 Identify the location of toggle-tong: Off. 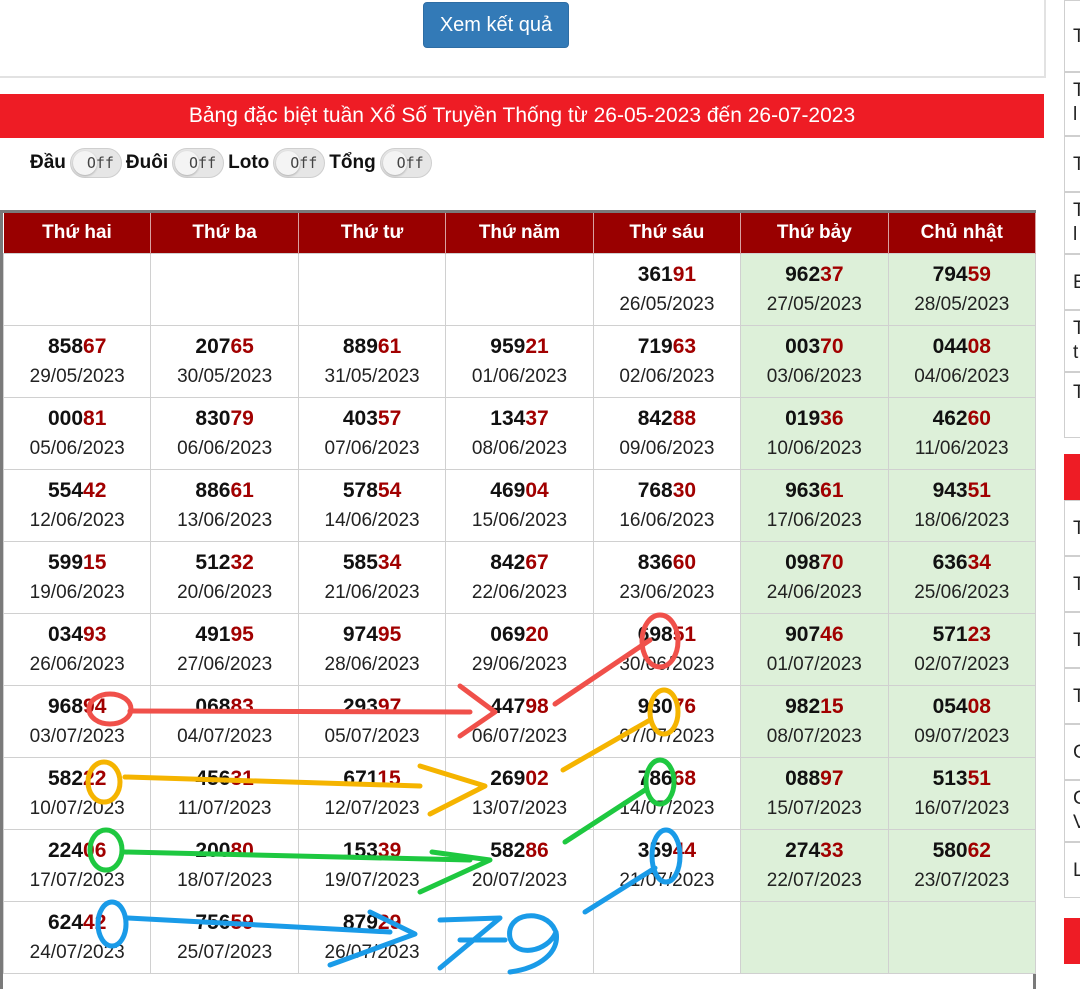
(405, 163).